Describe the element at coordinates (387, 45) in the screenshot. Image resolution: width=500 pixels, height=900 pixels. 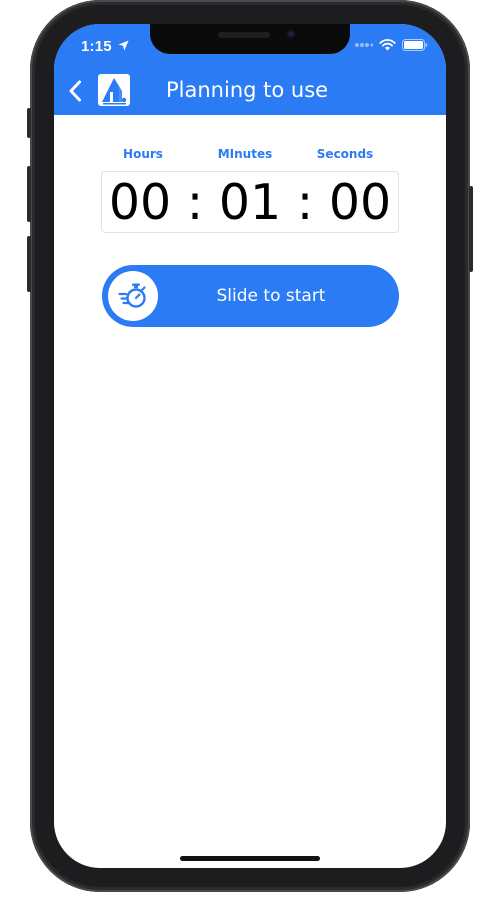
I see `wifi-icon` at that location.